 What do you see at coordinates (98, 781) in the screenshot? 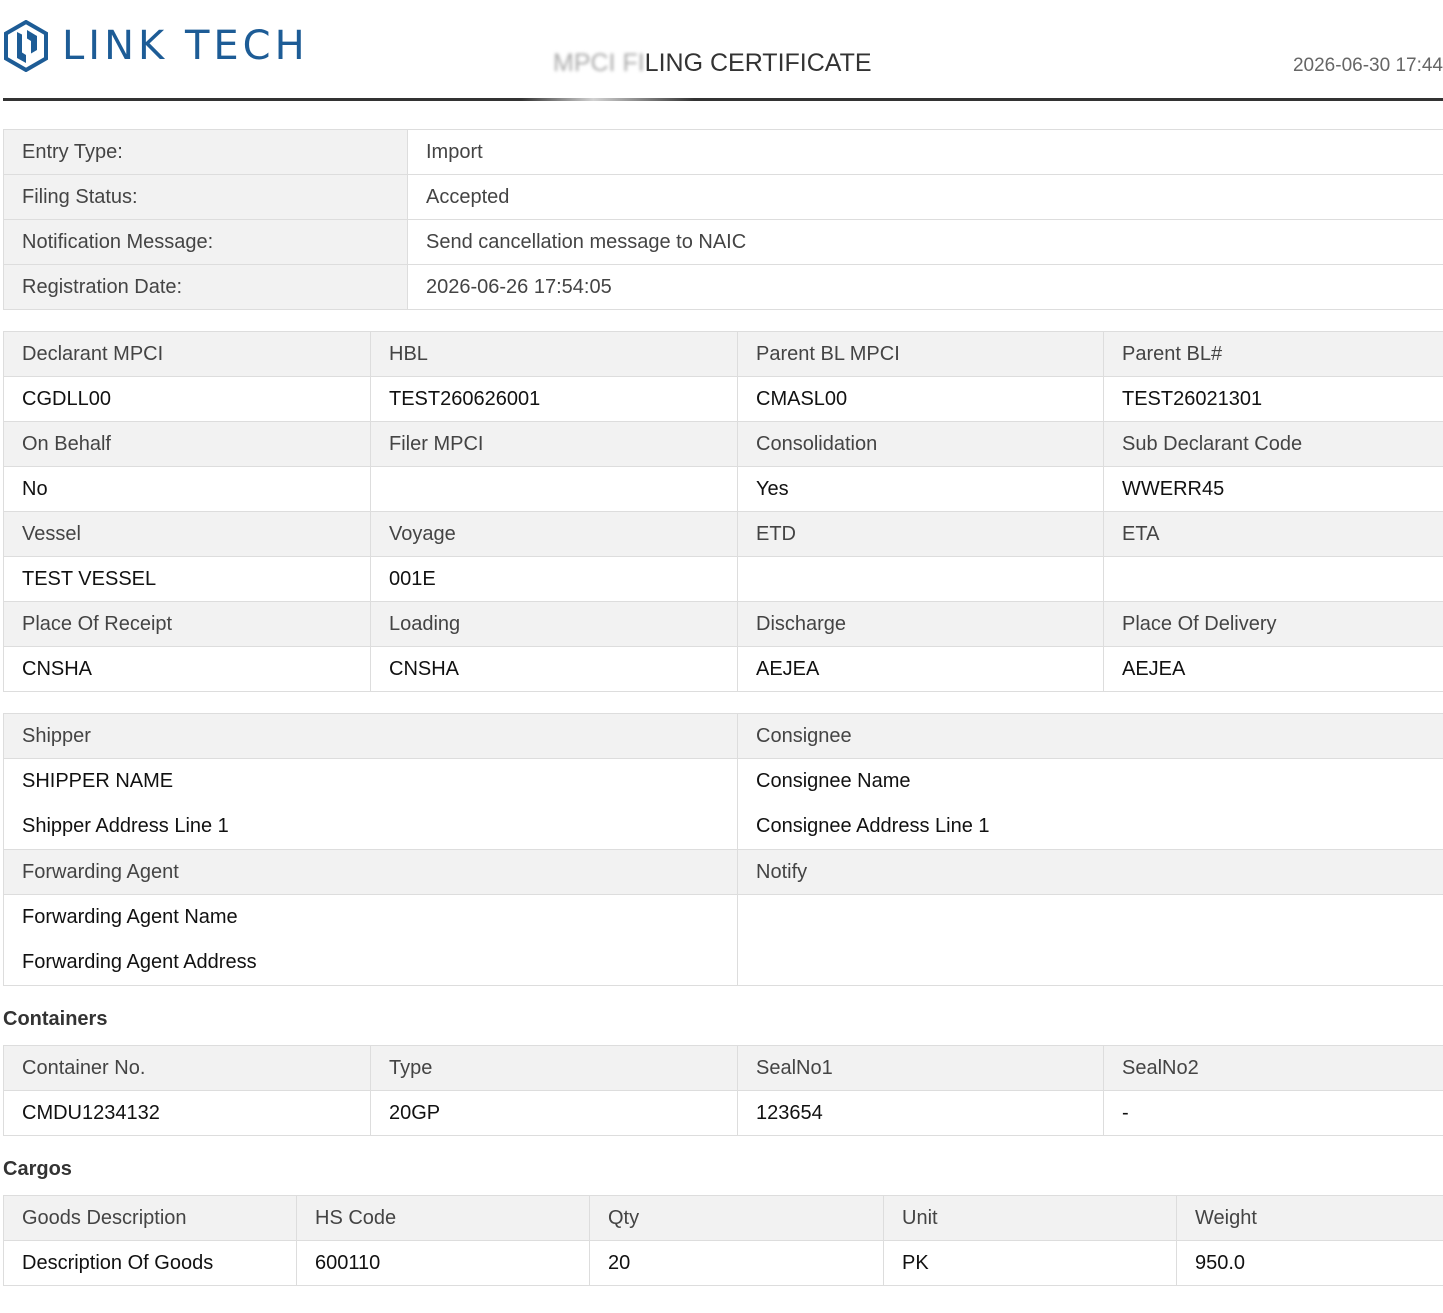
I see `shipper-name: SHIPPER NAME` at bounding box center [98, 781].